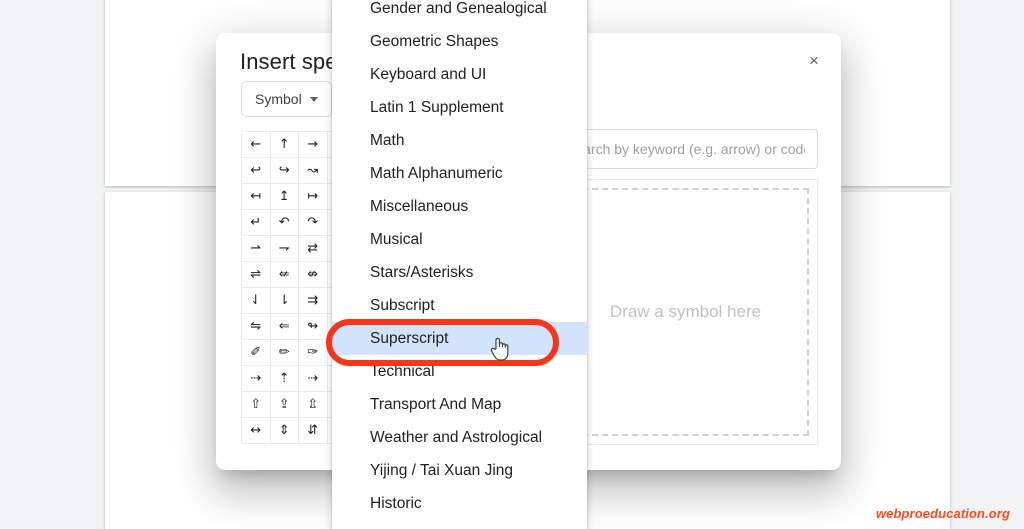  What do you see at coordinates (284, 353) in the screenshot?
I see `symbol-cell: ✏` at bounding box center [284, 353].